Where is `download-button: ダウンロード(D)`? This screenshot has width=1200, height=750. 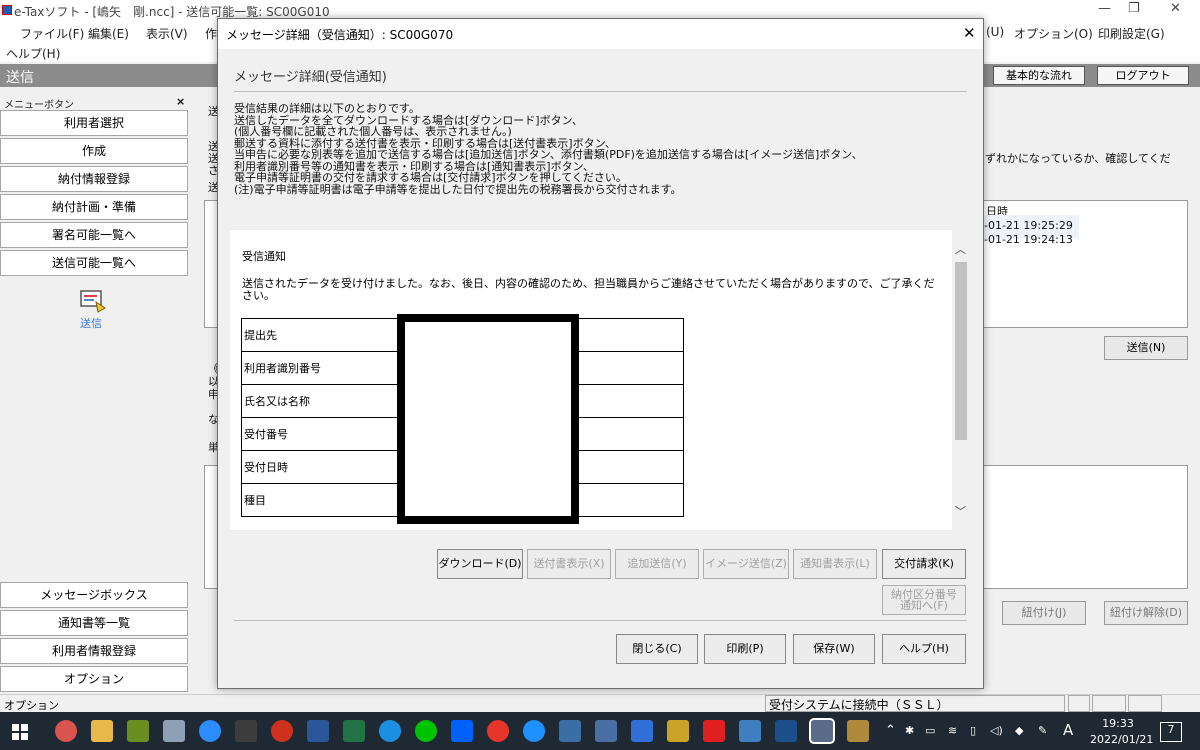 download-button: ダウンロード(D) is located at coordinates (480, 564).